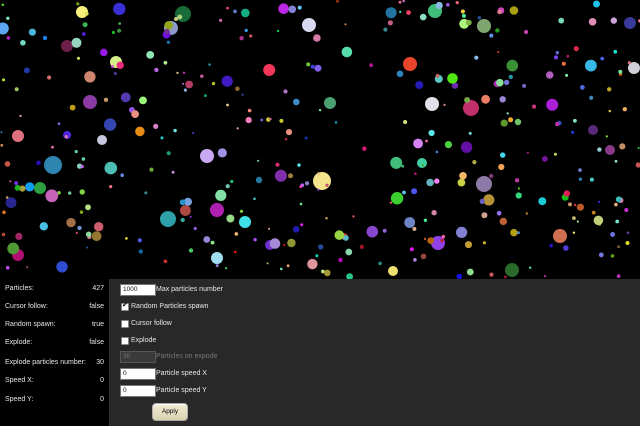 Image resolution: width=640 pixels, height=426 pixels. I want to click on apply-button: Apply, so click(170, 412).